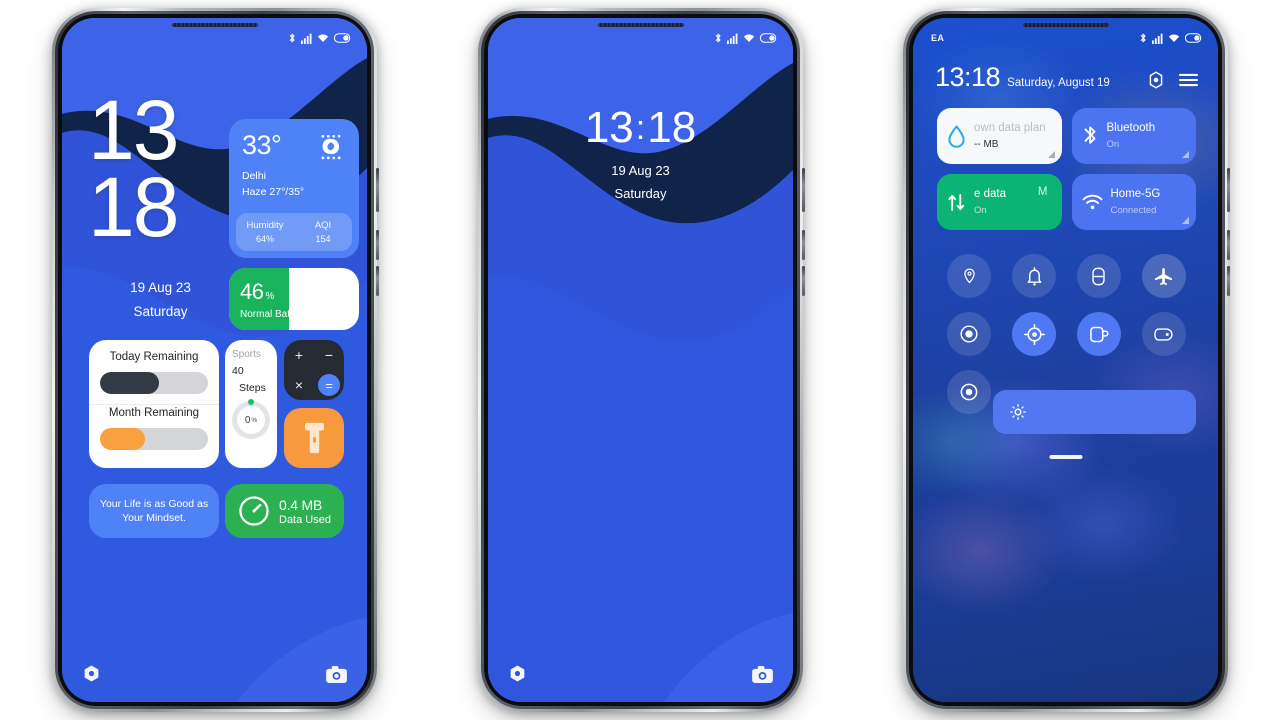  What do you see at coordinates (331, 150) in the screenshot?
I see `haze-icon` at bounding box center [331, 150].